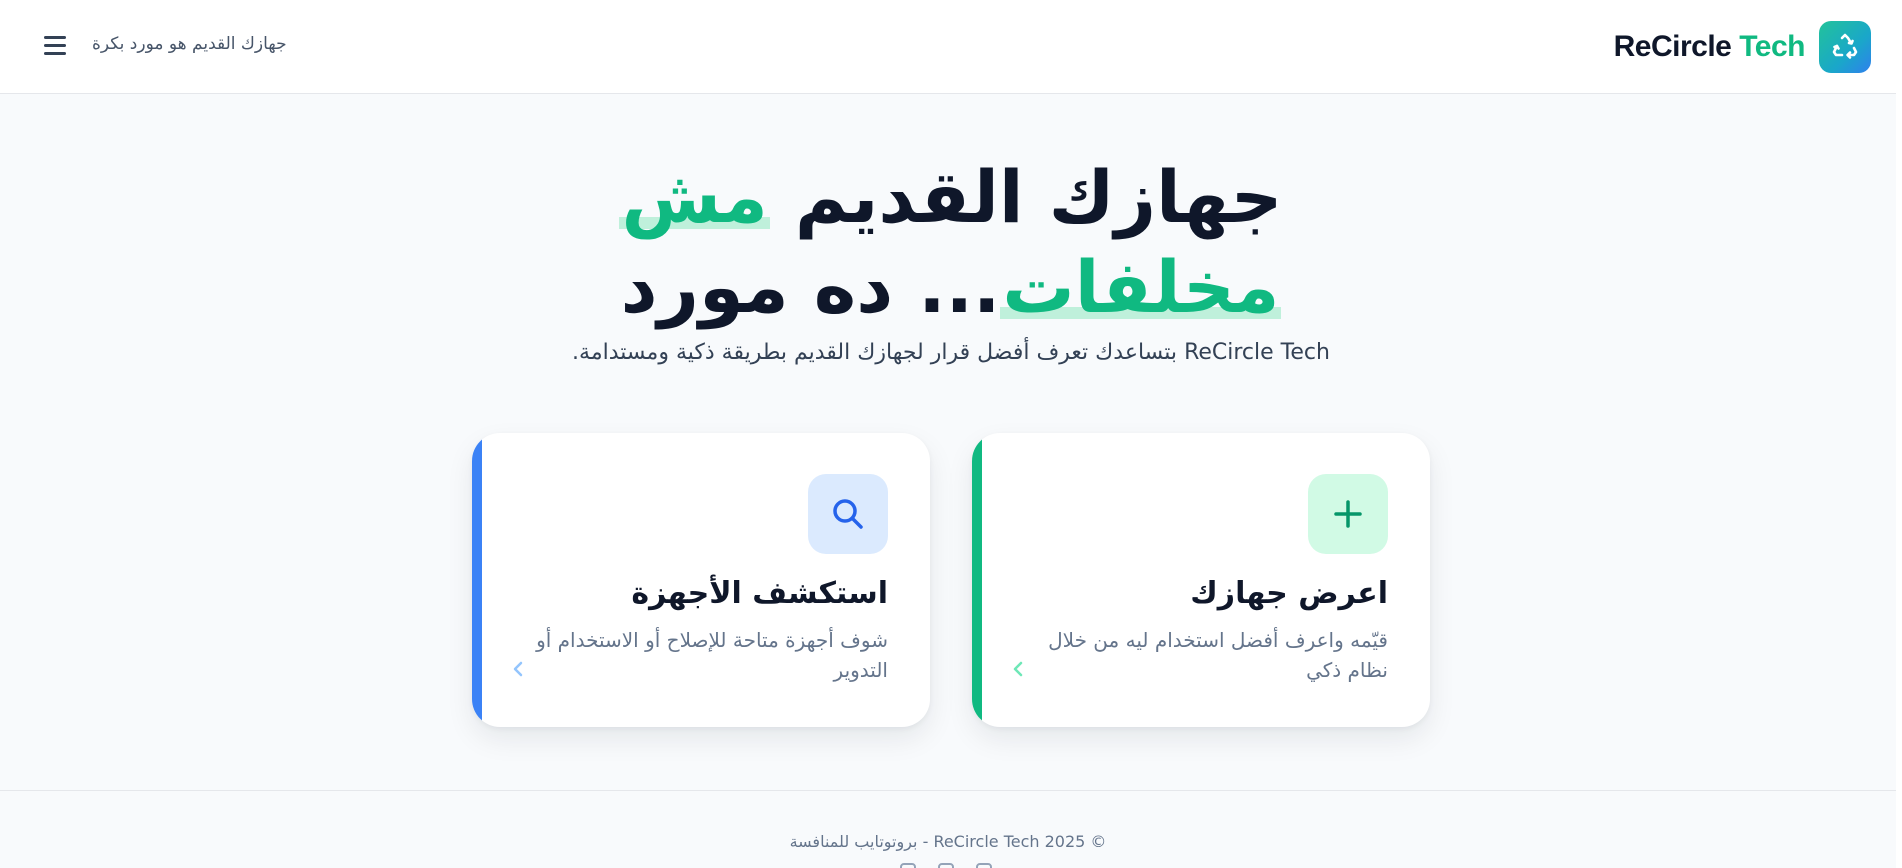 Image resolution: width=1902 pixels, height=868 pixels. I want to click on offer-device-card-title: اعرض جهازك, so click(1289, 593).